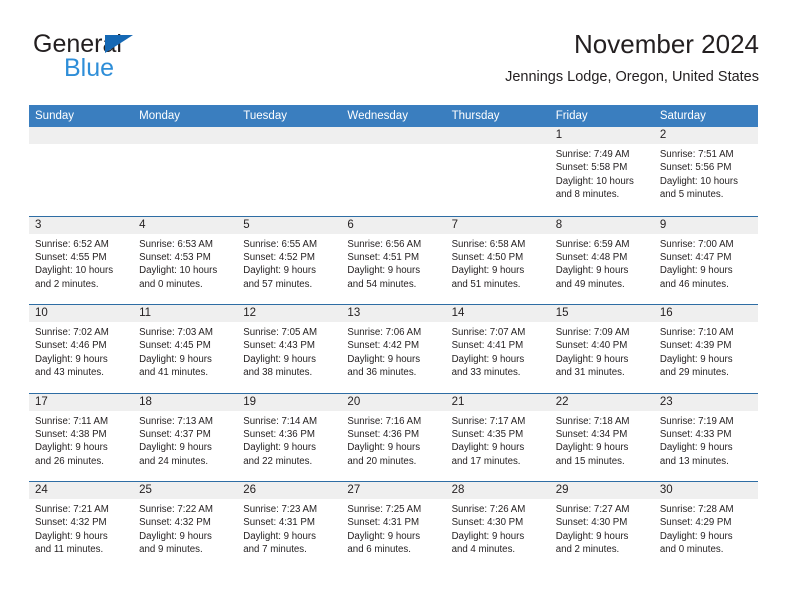  I want to click on day-number: 26, so click(289, 490).